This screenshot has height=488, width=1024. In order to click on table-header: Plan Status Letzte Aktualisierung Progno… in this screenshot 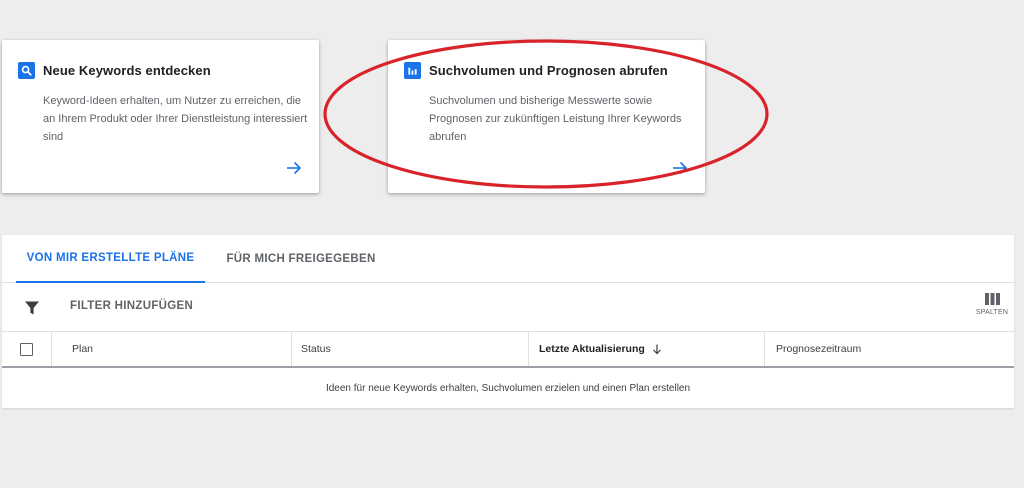, I will do `click(508, 350)`.